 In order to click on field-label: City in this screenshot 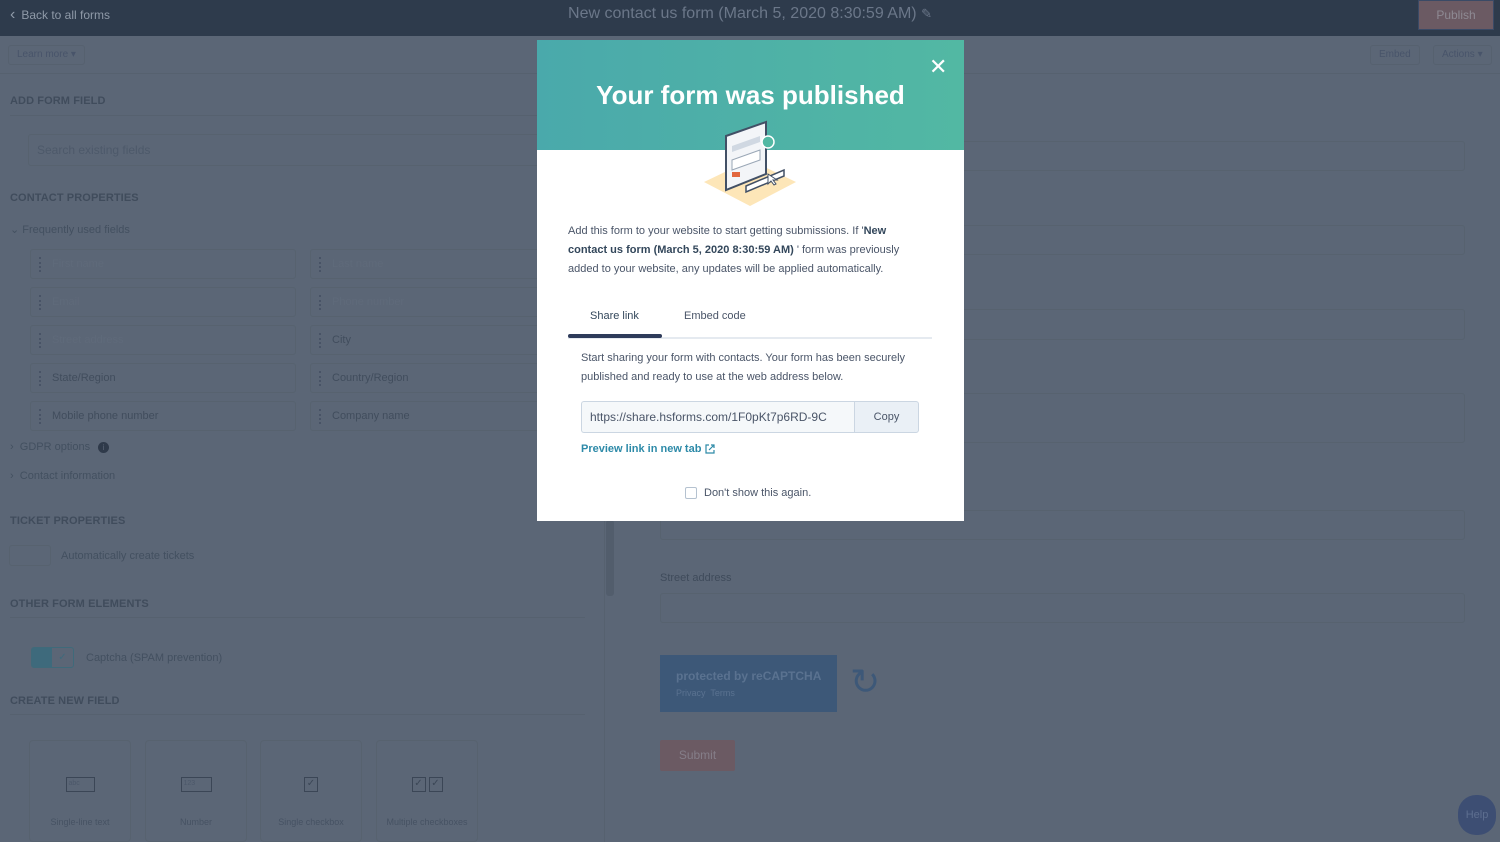, I will do `click(341, 340)`.